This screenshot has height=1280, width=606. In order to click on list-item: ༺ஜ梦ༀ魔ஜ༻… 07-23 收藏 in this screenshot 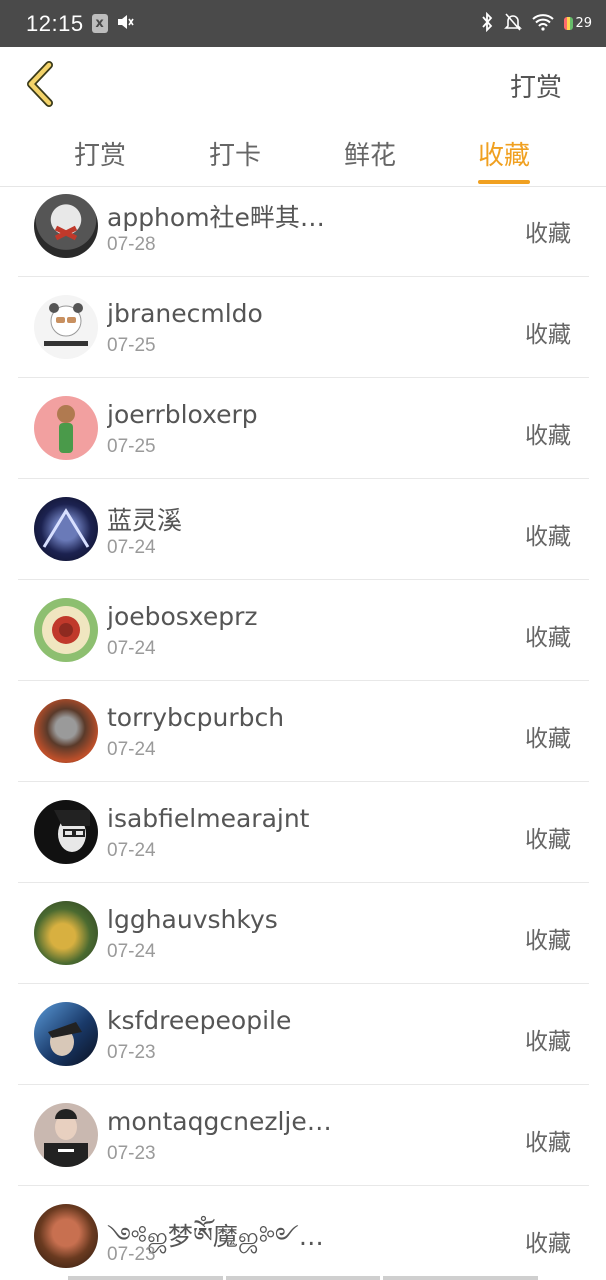, I will do `click(303, 1233)`.